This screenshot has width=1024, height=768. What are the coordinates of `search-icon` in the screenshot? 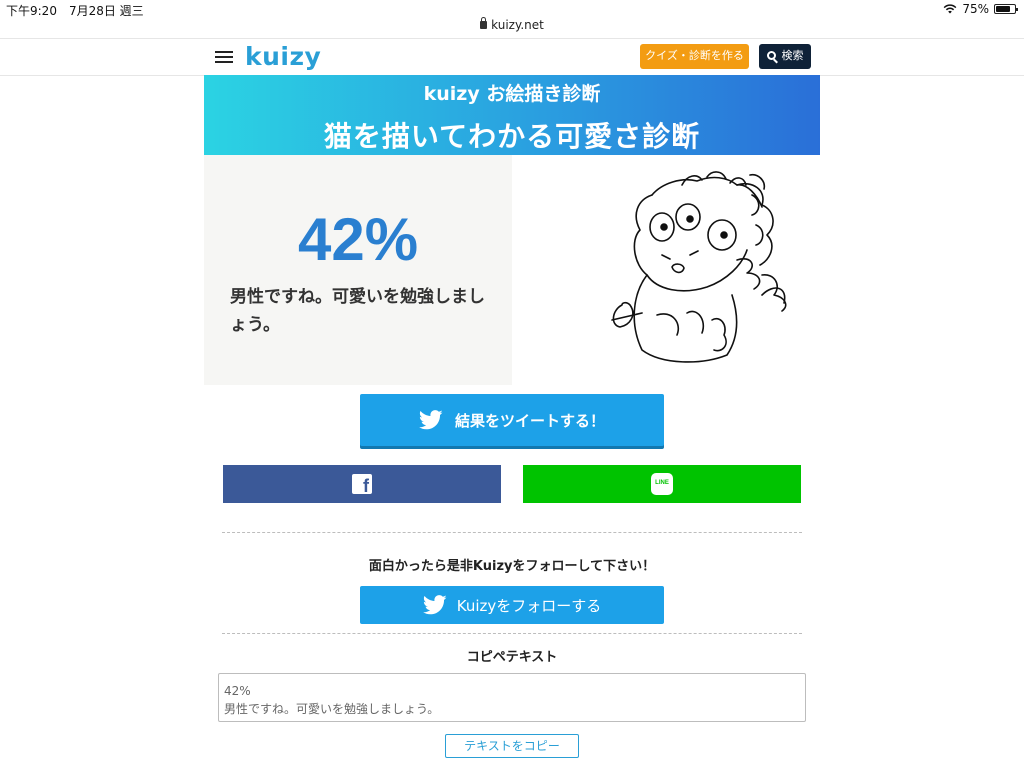 It's located at (771, 55).